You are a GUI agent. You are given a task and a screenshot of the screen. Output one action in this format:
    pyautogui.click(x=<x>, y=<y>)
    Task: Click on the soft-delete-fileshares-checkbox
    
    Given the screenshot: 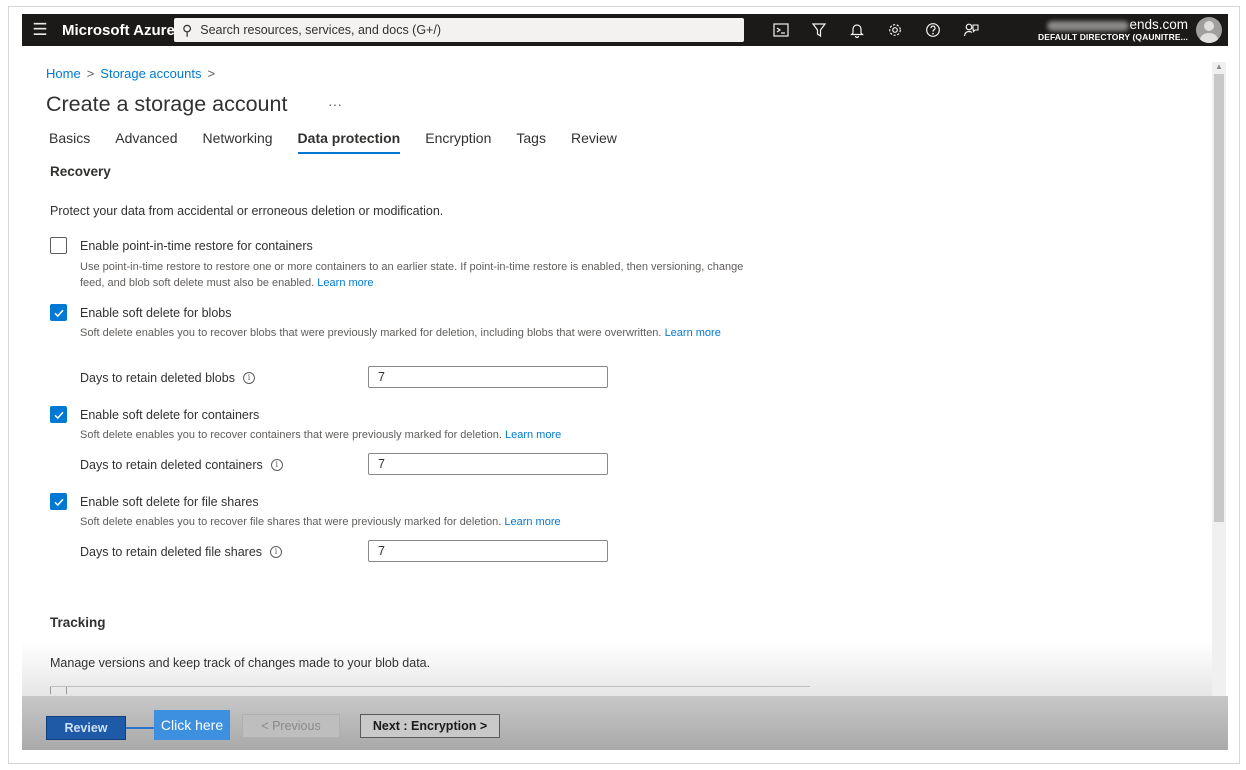 What is the action you would take?
    pyautogui.click(x=58, y=501)
    